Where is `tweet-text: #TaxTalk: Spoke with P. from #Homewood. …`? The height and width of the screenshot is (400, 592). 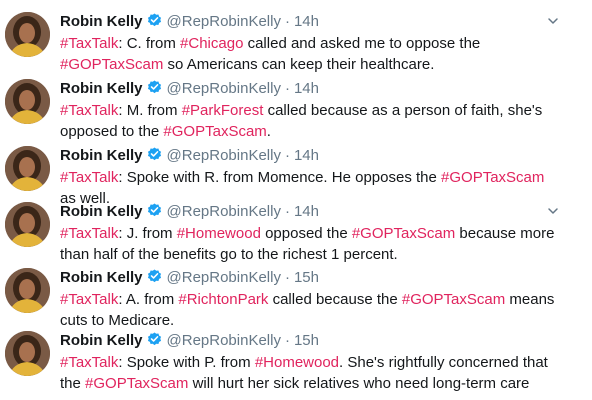
tweet-text: #TaxTalk: Spoke with P. from #Homewood. … is located at coordinates (310, 373).